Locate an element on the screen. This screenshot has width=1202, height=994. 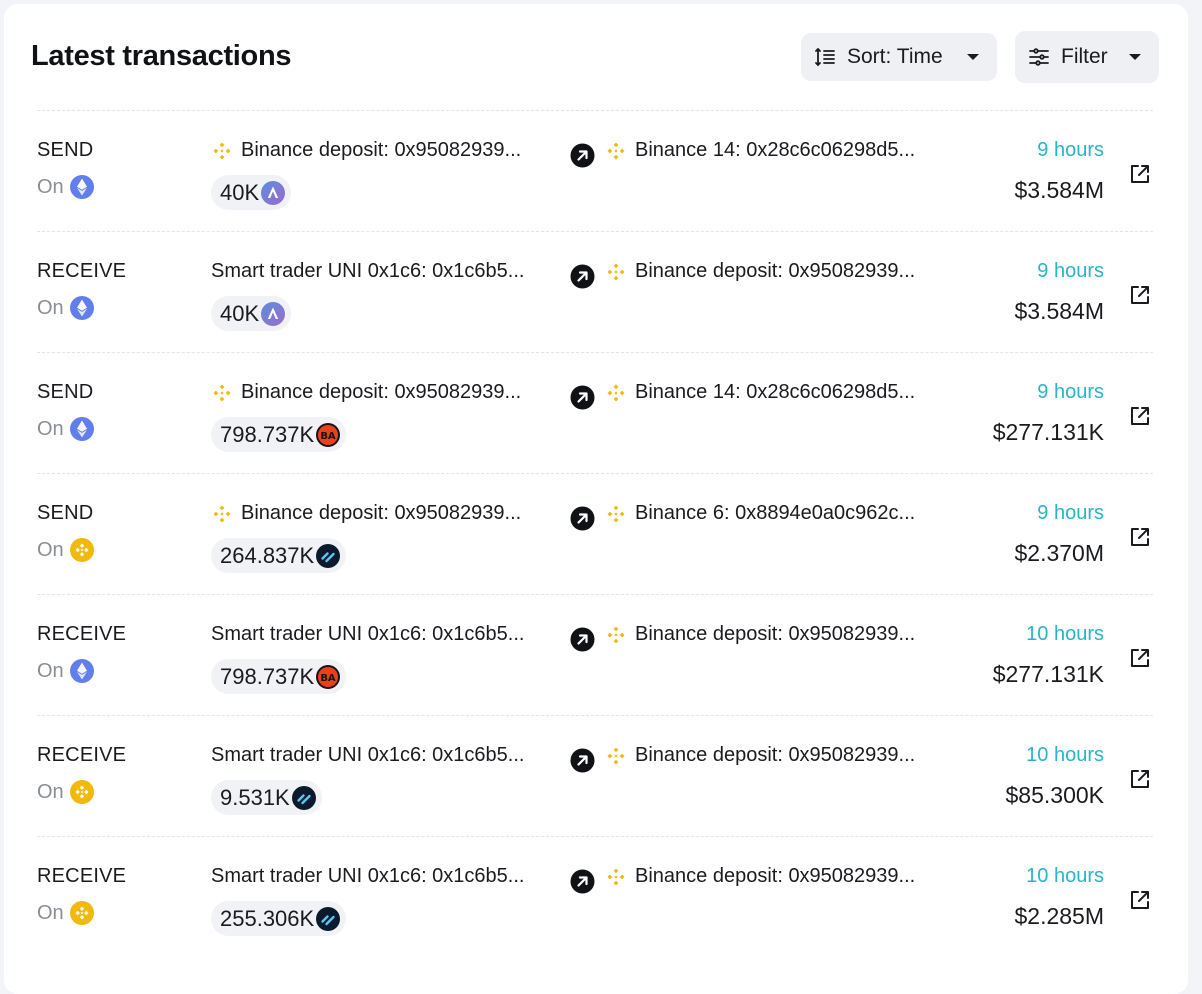
transaction-value: $85.300K is located at coordinates (1054, 795).